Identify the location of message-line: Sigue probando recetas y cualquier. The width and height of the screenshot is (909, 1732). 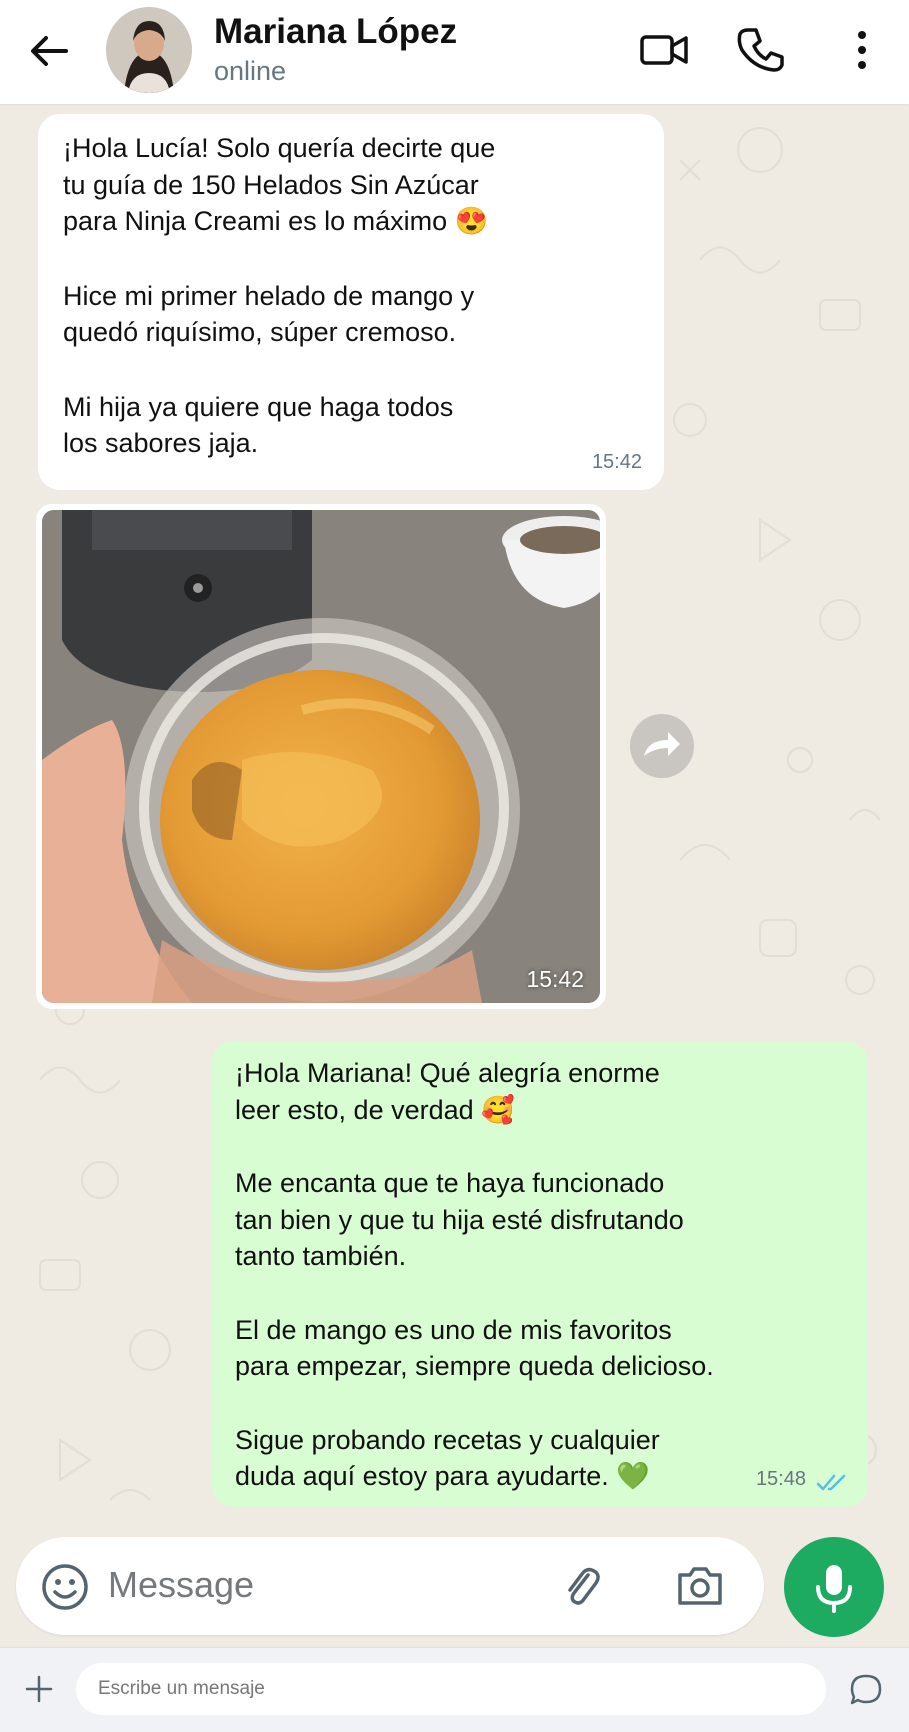
(447, 1439).